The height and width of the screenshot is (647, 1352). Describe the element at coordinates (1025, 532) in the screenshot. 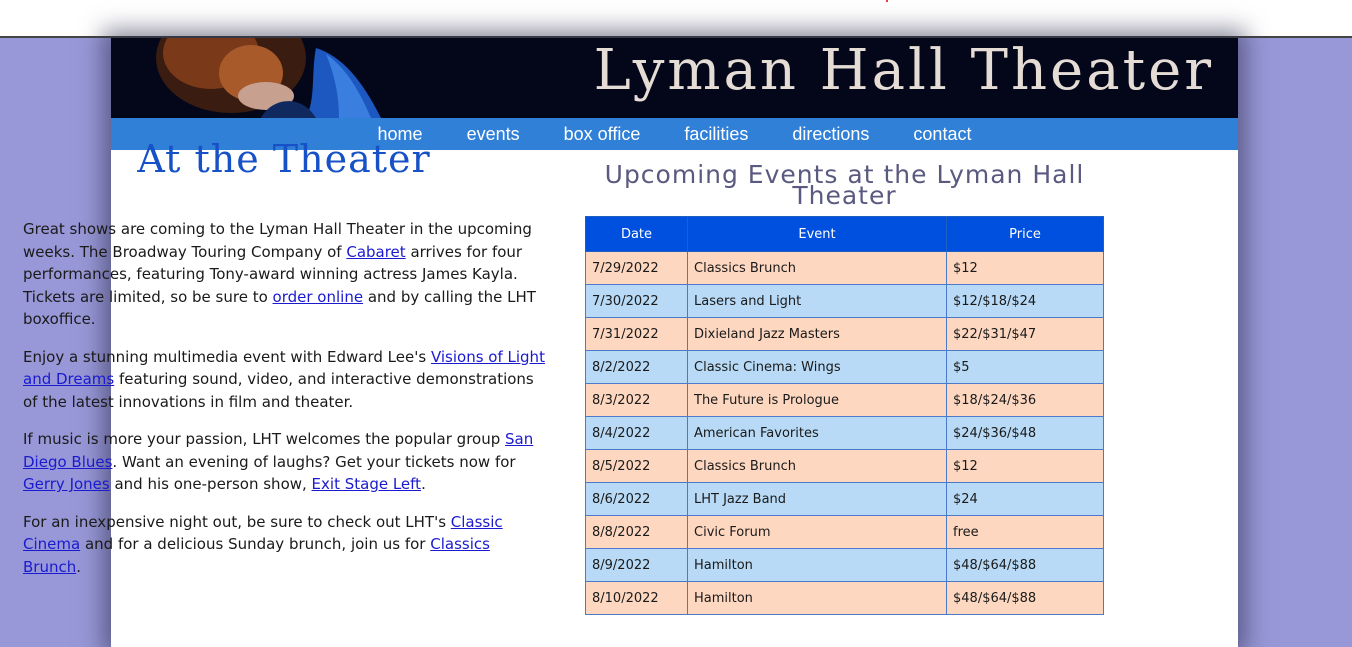

I see `cell-price: free` at that location.